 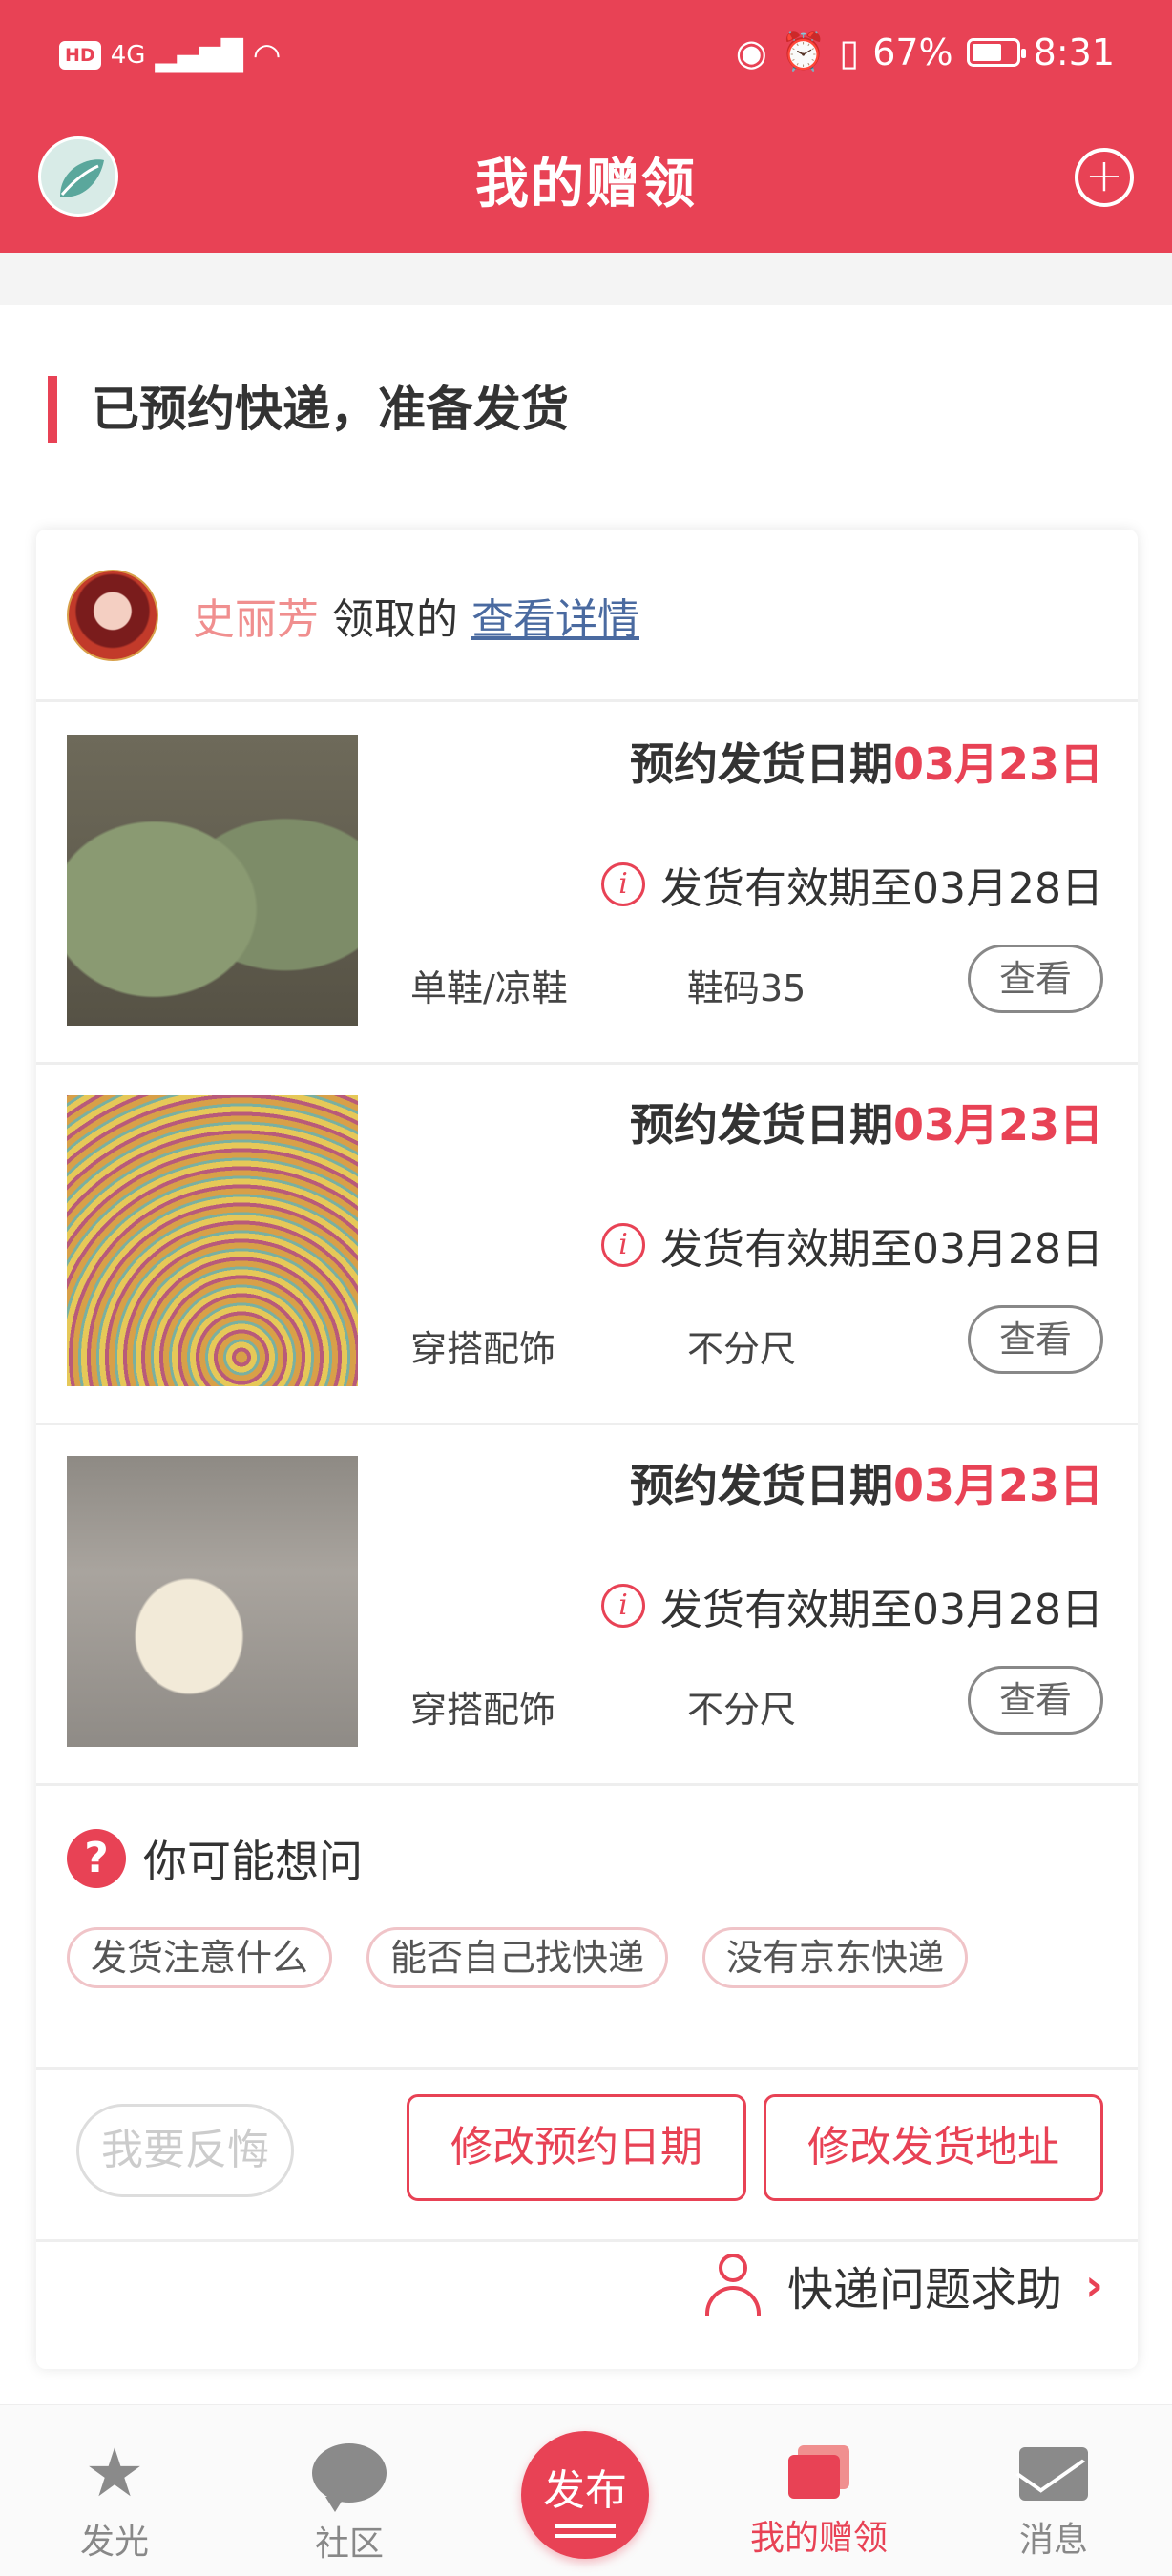 I want to click on page-title: 我的赠领, so click(x=586, y=185).